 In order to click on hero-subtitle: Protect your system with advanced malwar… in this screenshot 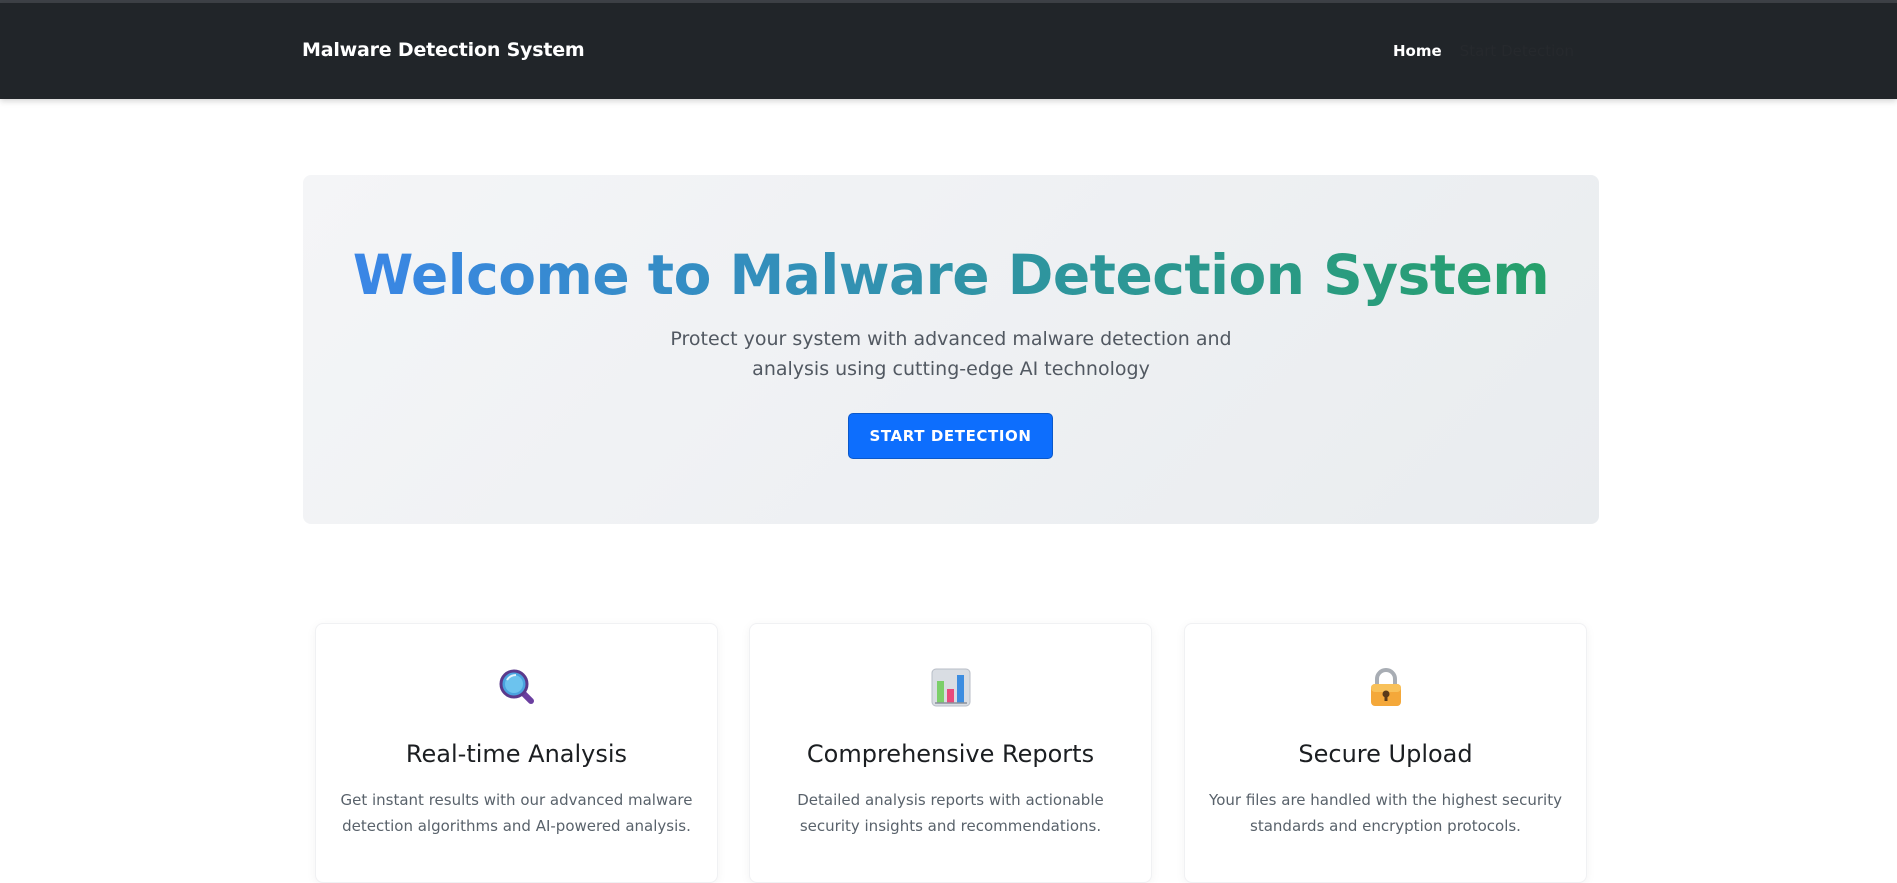, I will do `click(951, 354)`.